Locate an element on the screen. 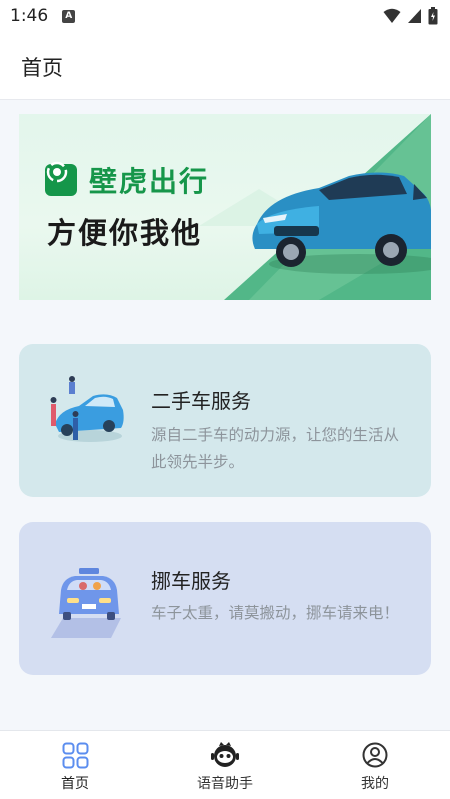 The image size is (450, 799). grid-icon is located at coordinates (75, 755).